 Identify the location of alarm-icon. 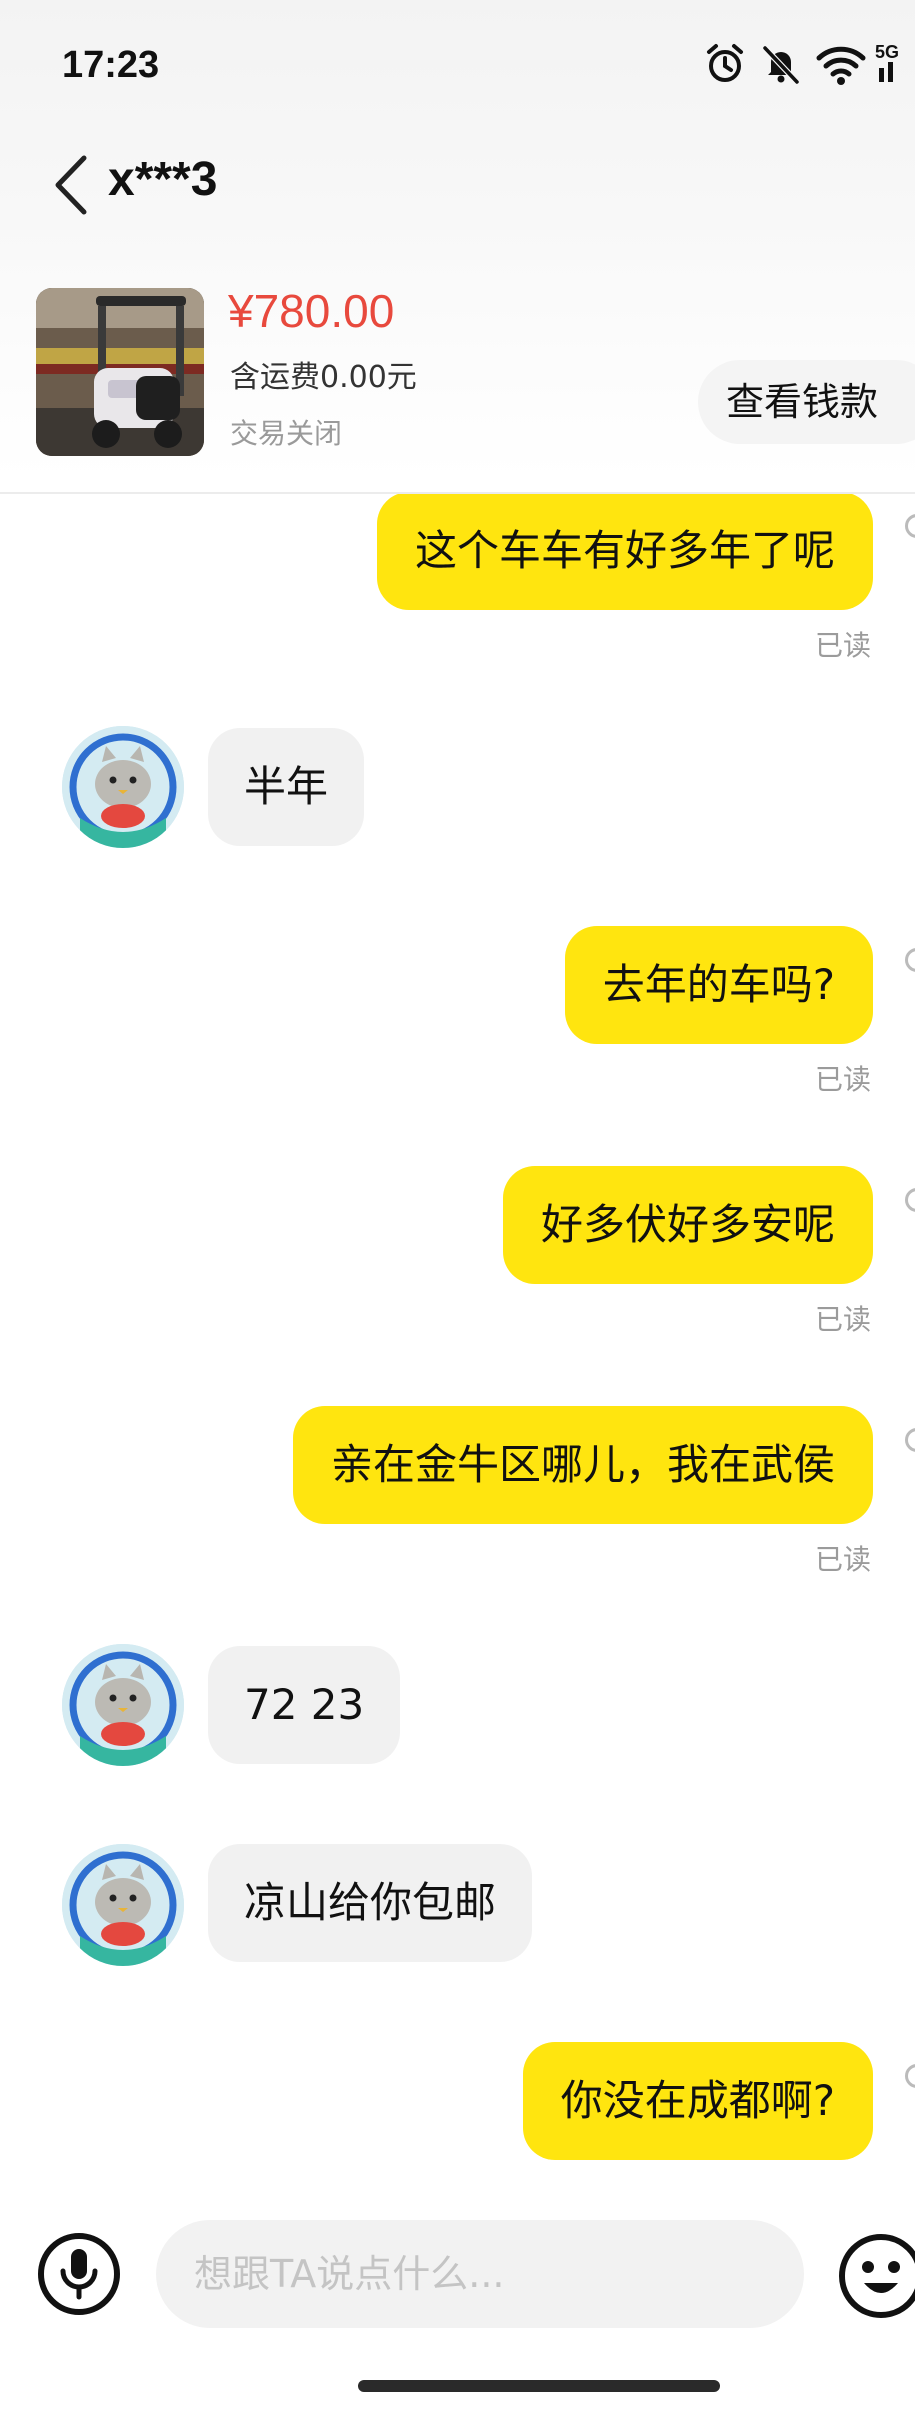
(725, 63).